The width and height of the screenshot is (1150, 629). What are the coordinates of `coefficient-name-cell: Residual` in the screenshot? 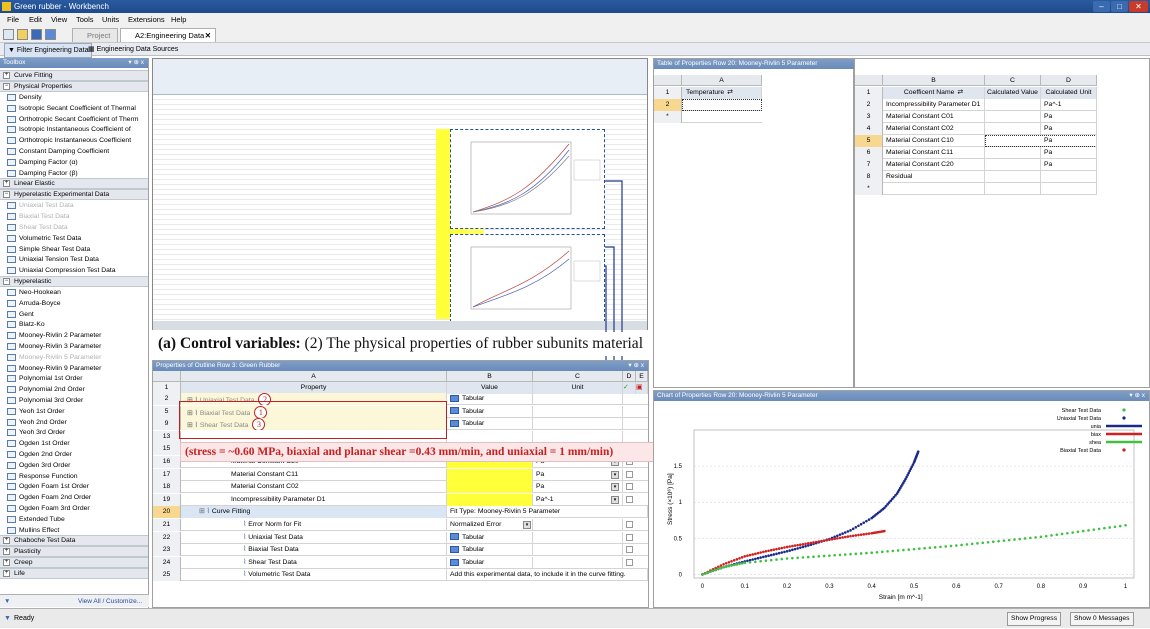 It's located at (934, 177).